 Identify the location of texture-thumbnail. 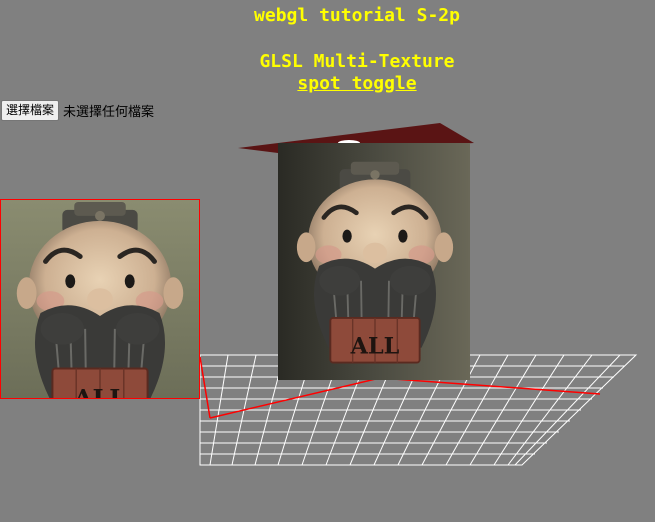
(100, 299).